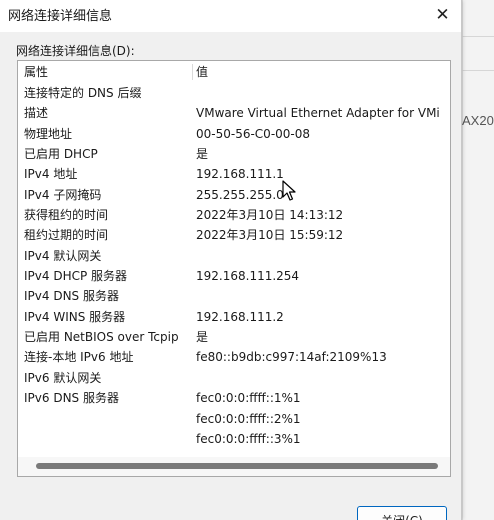 The image size is (494, 520). I want to click on close-icon: ✕, so click(442, 15).